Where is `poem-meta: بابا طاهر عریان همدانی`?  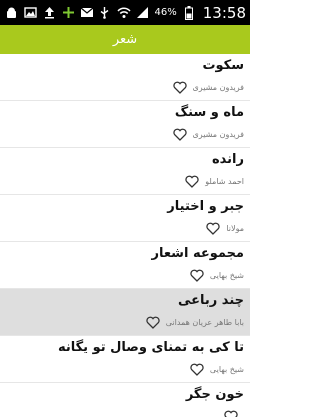
poem-meta: بابا طاهر عریان همدانی is located at coordinates (124, 322).